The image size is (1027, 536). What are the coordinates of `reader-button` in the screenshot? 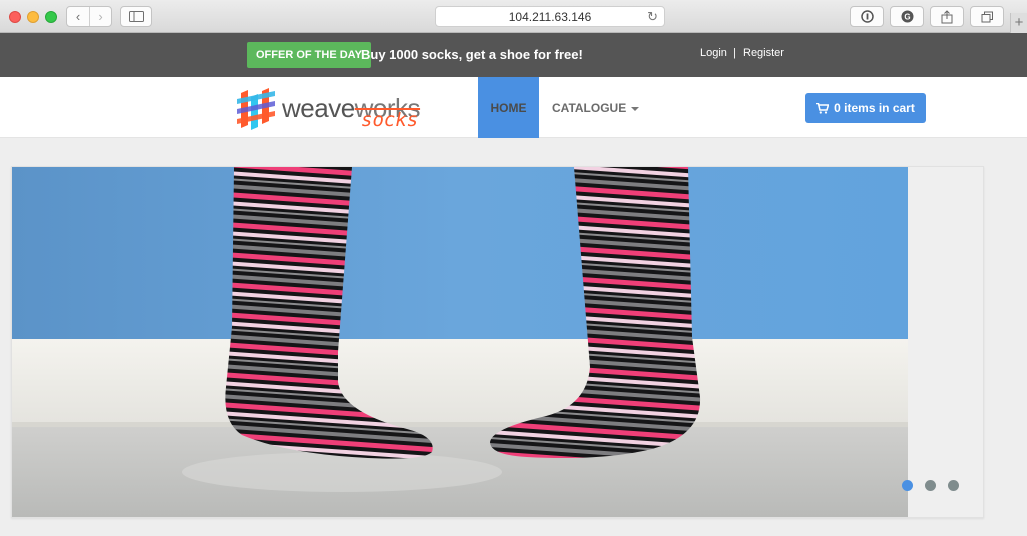 It's located at (867, 16).